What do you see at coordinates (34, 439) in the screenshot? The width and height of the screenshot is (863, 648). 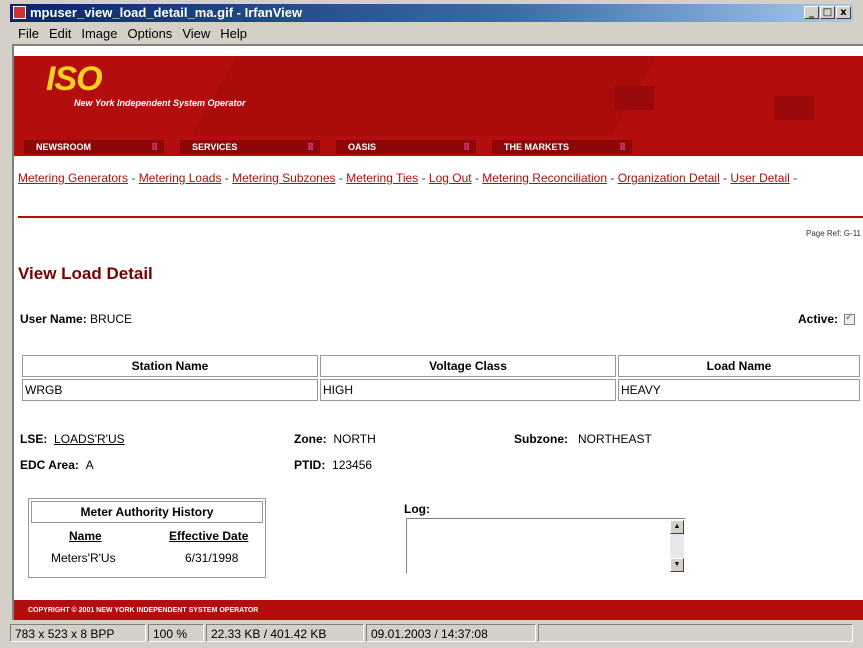 I see `lse-label: LSE:` at bounding box center [34, 439].